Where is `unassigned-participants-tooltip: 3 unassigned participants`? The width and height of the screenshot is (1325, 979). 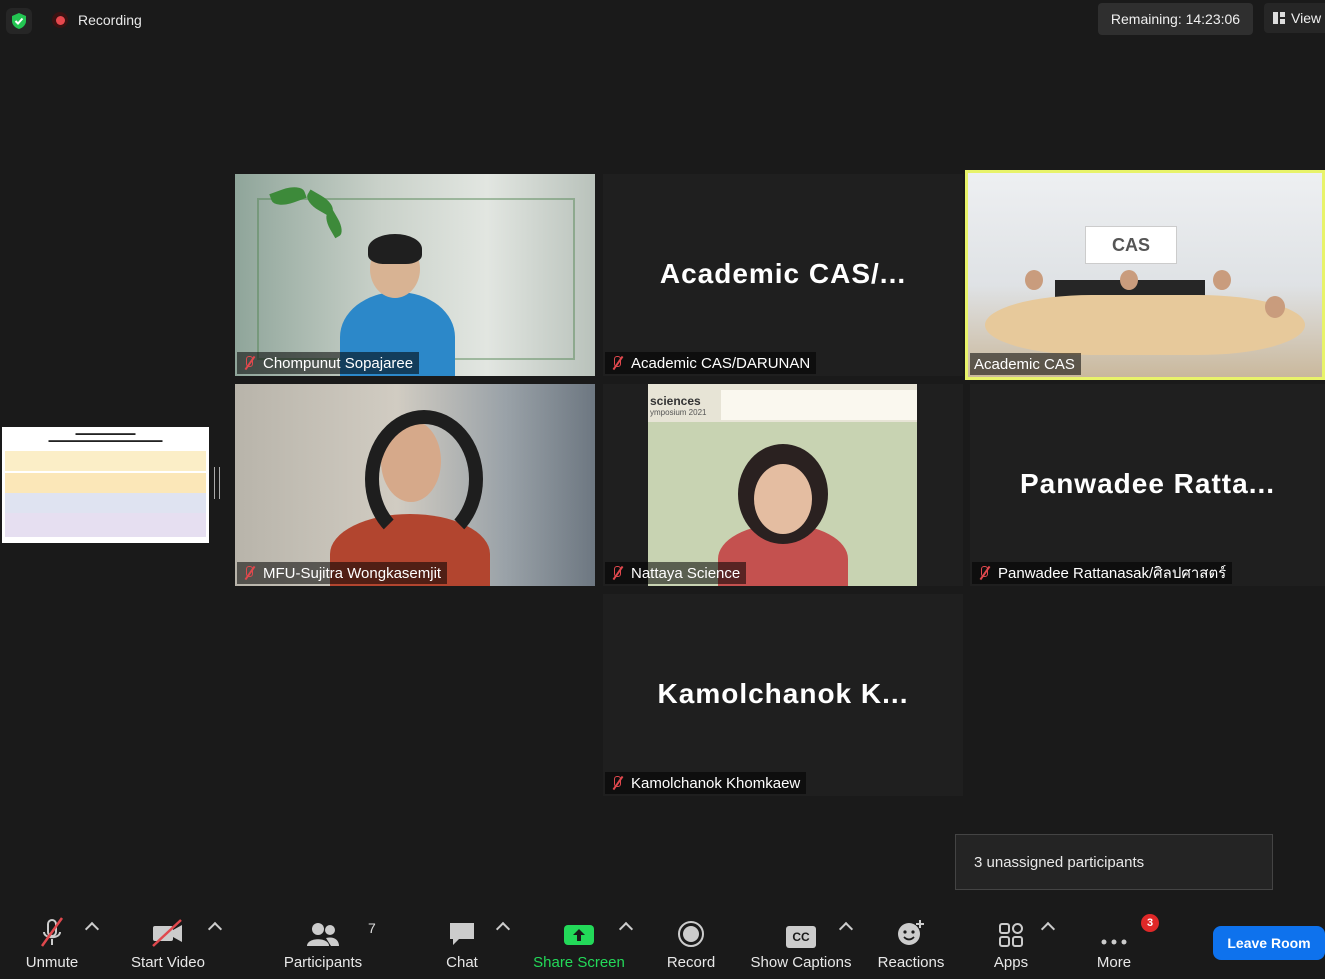
unassigned-participants-tooltip: 3 unassigned participants is located at coordinates (1114, 862).